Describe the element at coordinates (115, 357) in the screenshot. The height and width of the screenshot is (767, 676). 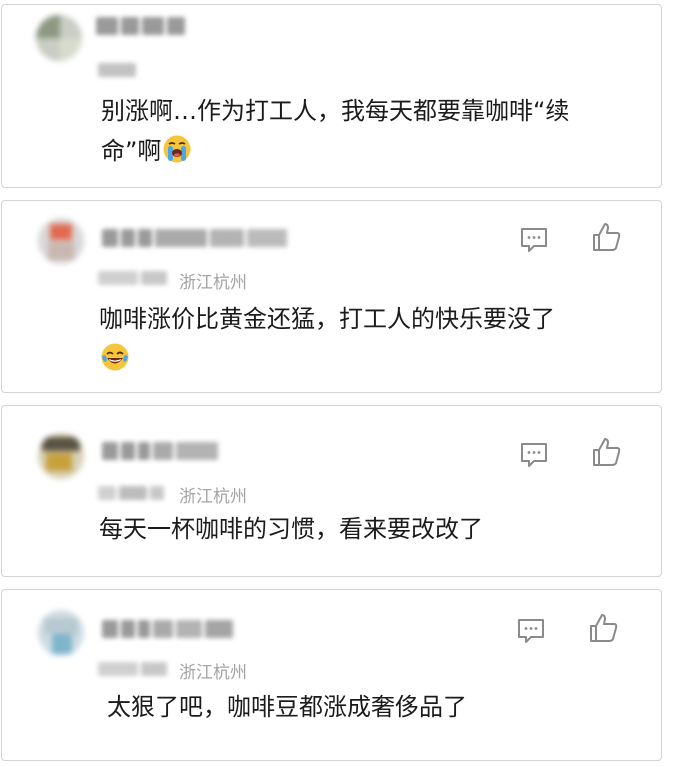
I see `tears-of-joy-face-icon` at that location.